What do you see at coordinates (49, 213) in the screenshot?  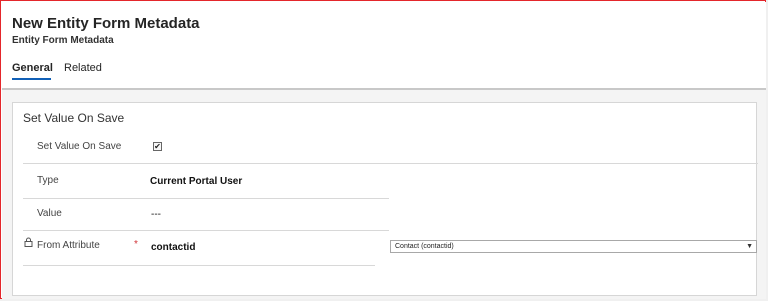 I see `value-label: Value` at bounding box center [49, 213].